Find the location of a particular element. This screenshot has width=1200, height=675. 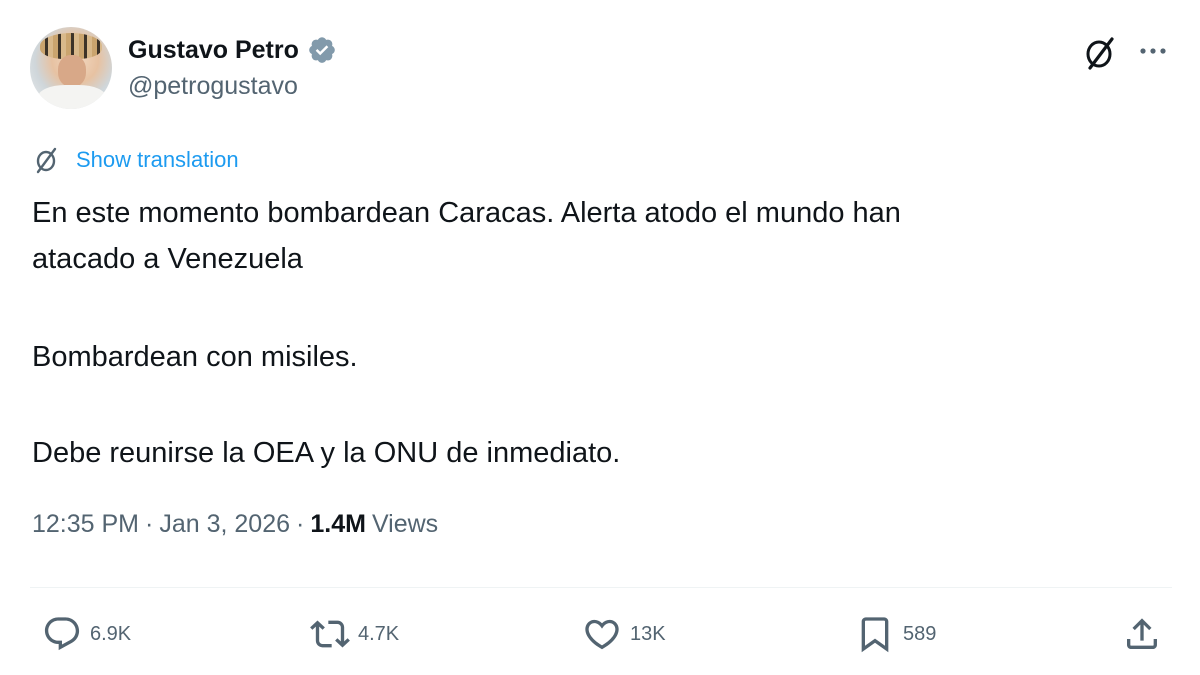

verified-badge-icon is located at coordinates (322, 50).